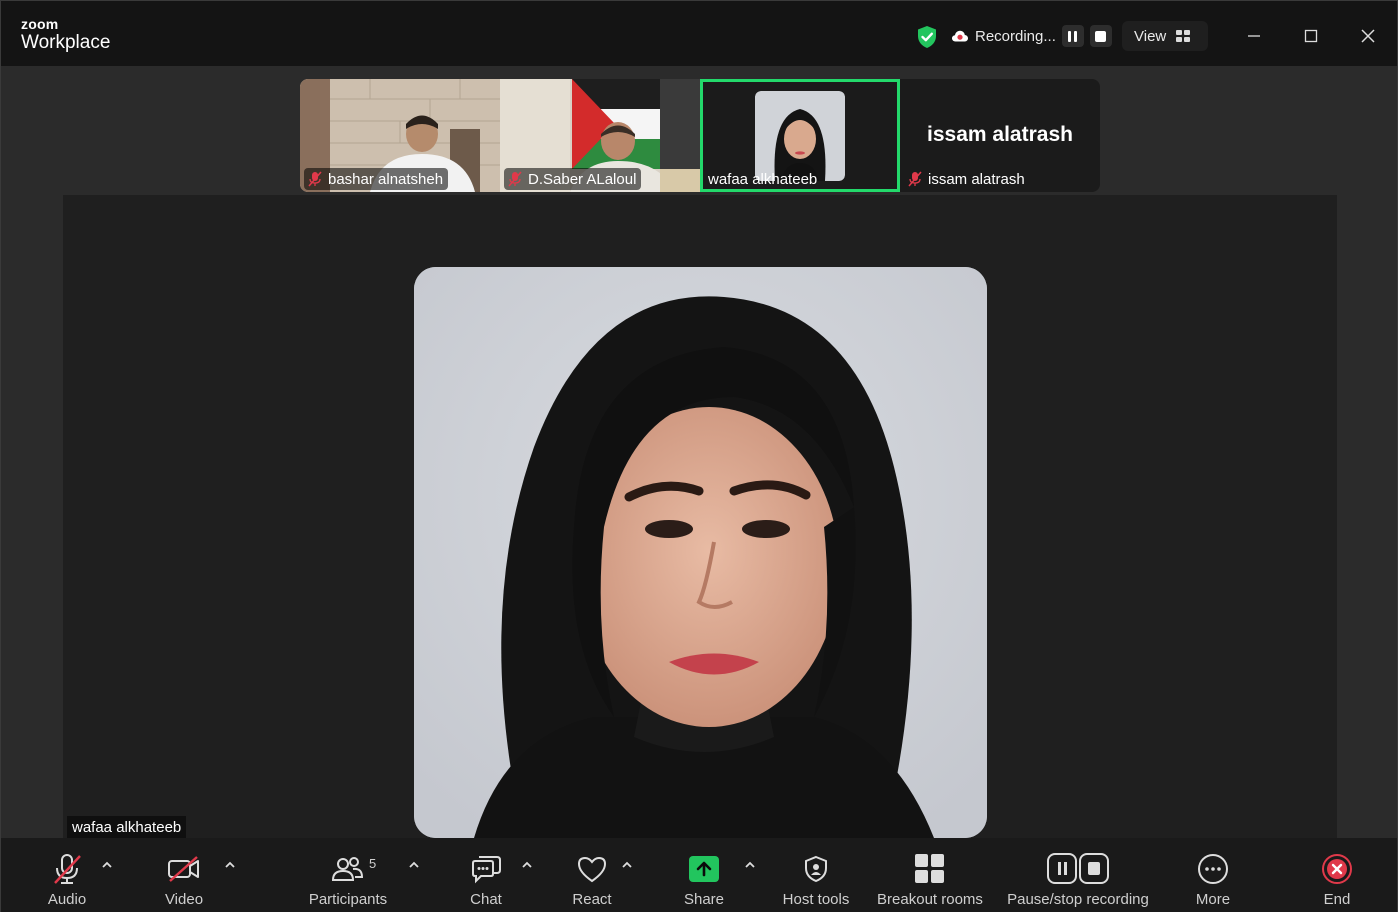 This screenshot has height=912, width=1398. Describe the element at coordinates (592, 869) in the screenshot. I see `heart-icon` at that location.